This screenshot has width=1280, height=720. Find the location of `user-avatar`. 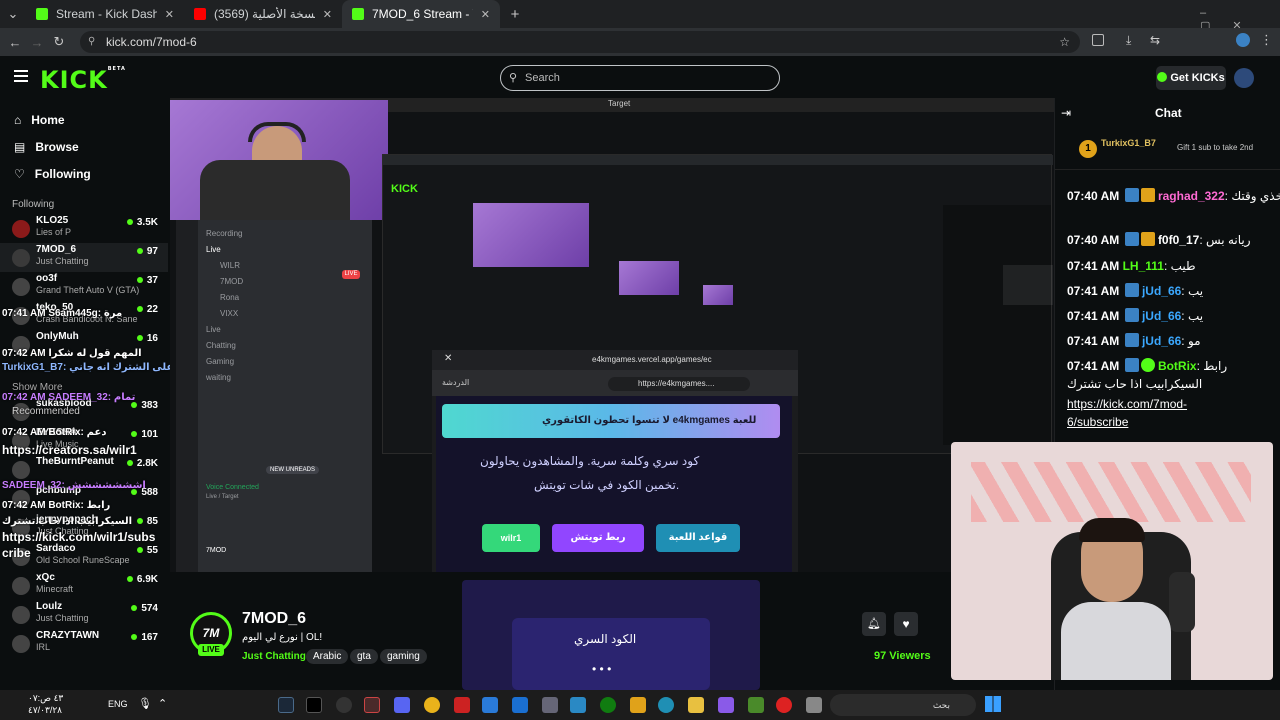

user-avatar is located at coordinates (1244, 78).